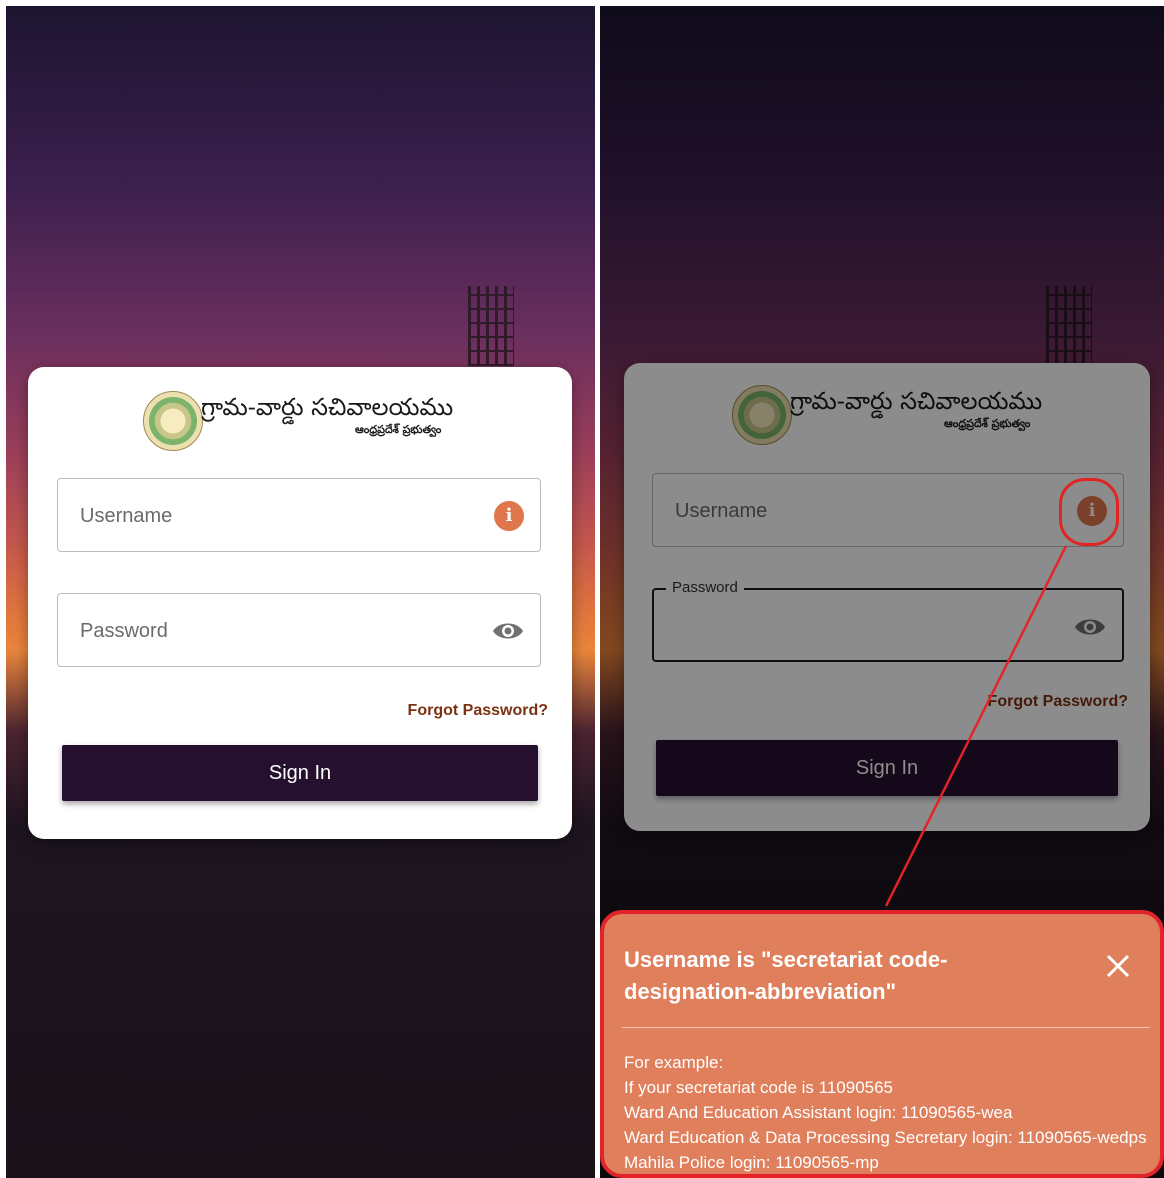 The height and width of the screenshot is (1178, 1164). Describe the element at coordinates (173, 421) in the screenshot. I see `ap-government-emblem-icon` at that location.